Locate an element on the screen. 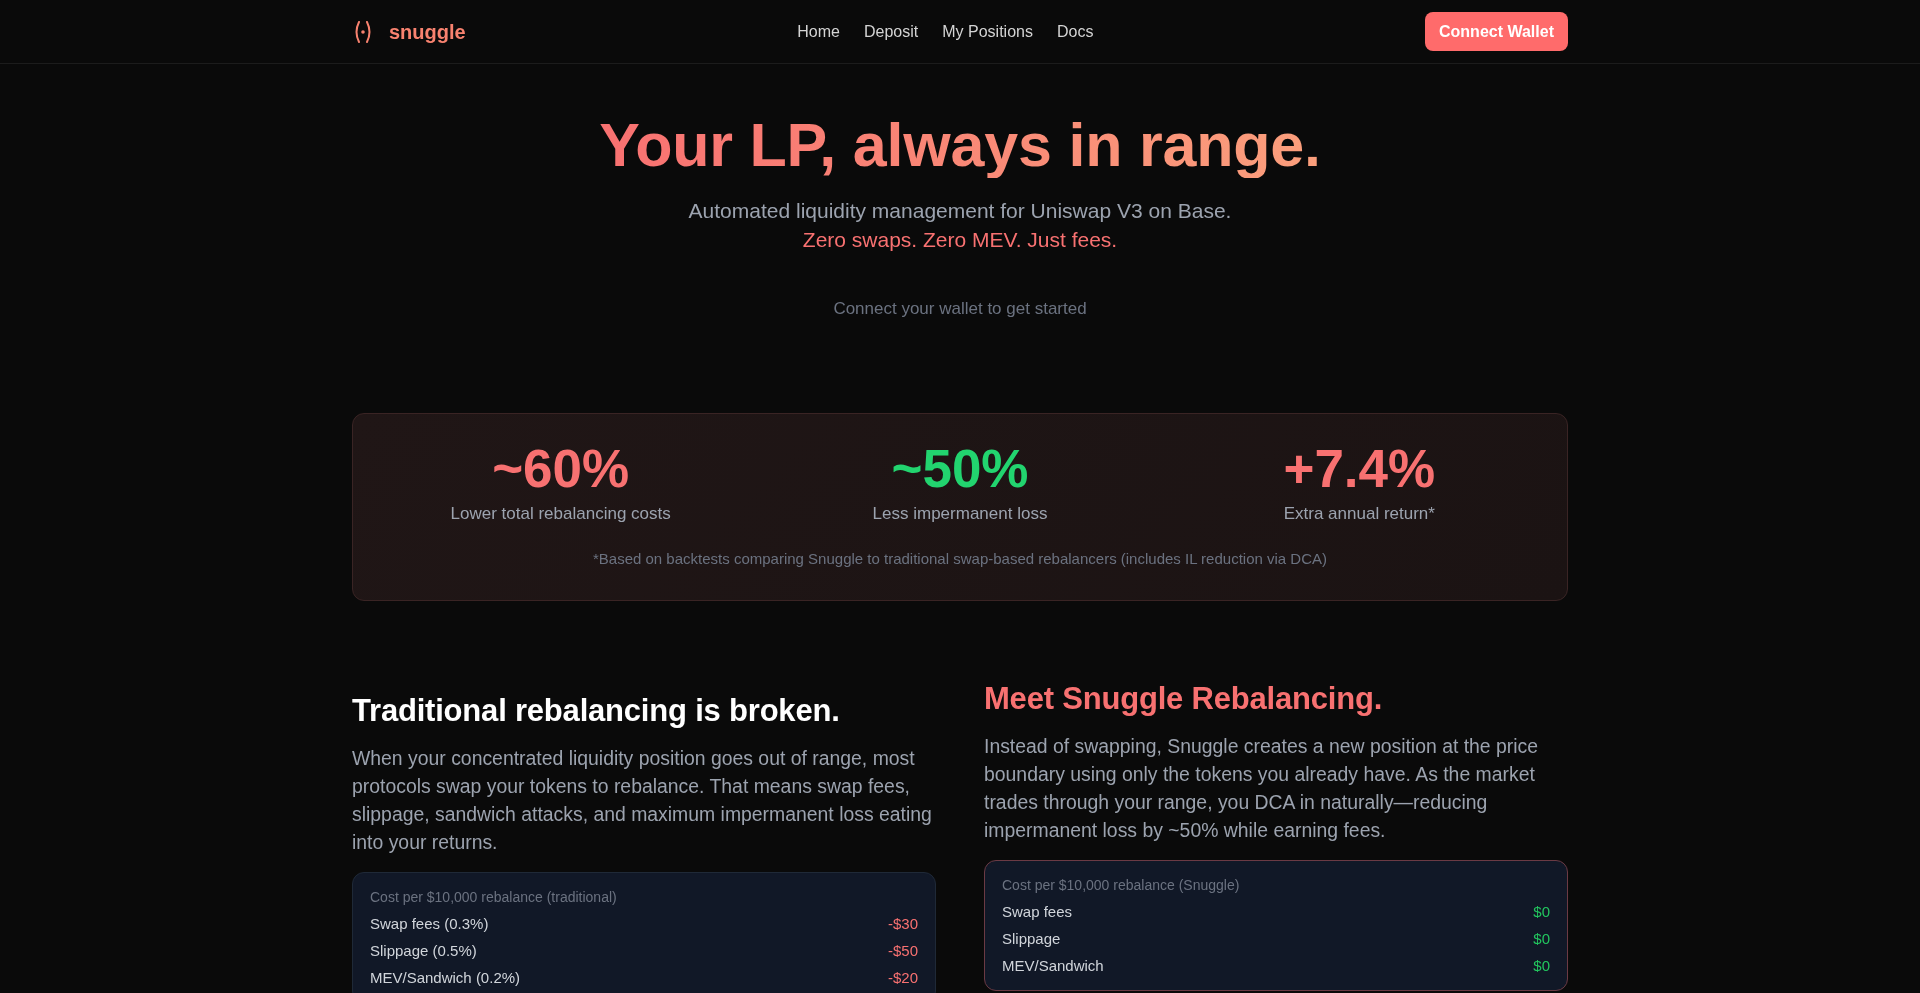 The width and height of the screenshot is (1920, 993). cost-label: MEV/Sandwich (0.2%) is located at coordinates (445, 978).